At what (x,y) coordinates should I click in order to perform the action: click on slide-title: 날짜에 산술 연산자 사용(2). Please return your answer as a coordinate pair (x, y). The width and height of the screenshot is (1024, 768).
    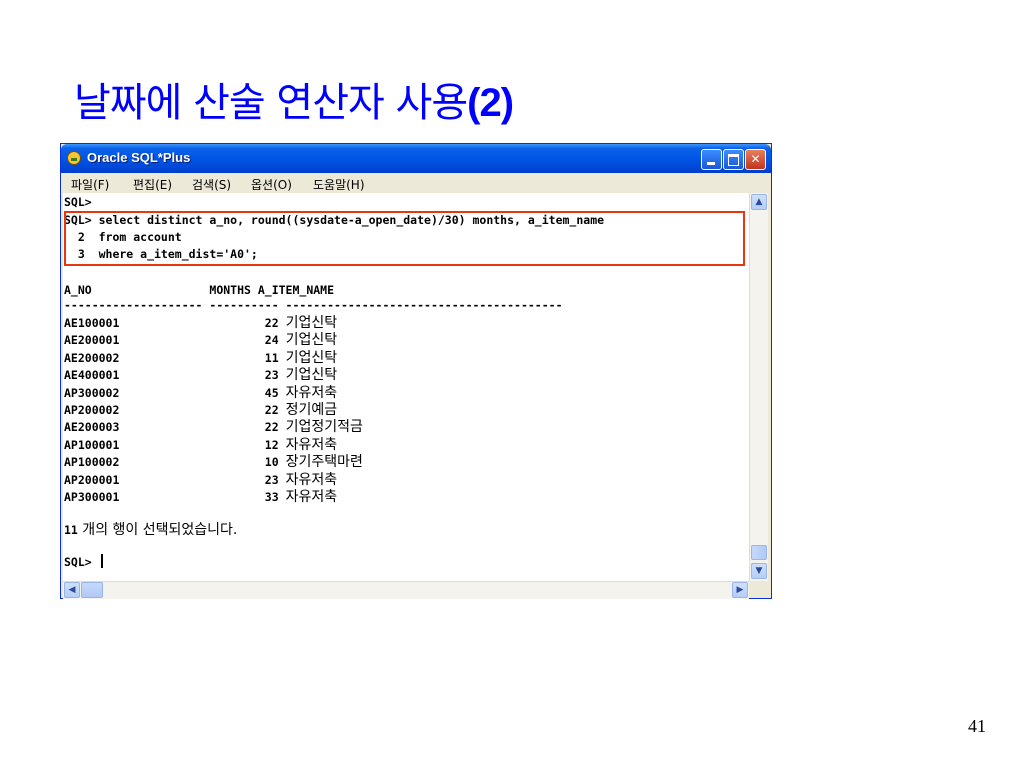
    Looking at the image, I should click on (294, 99).